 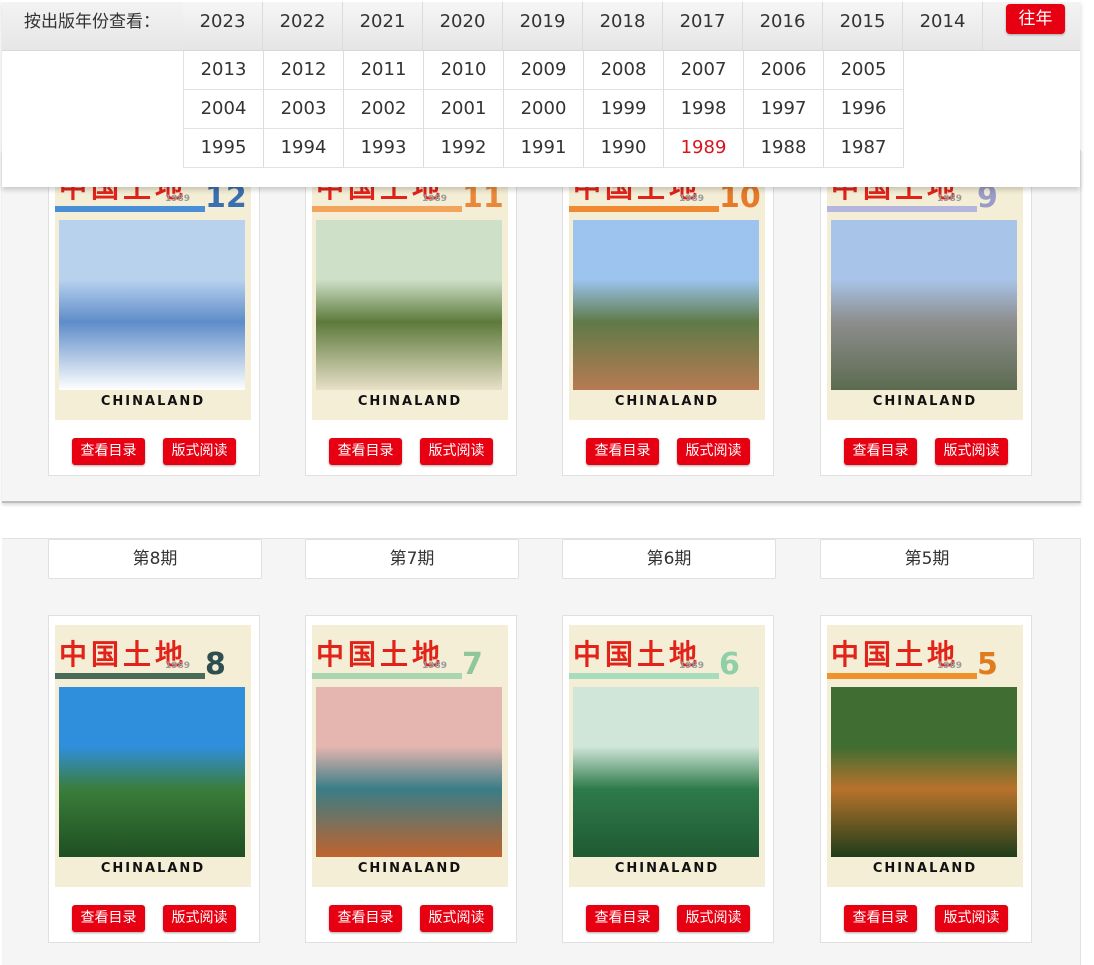 I want to click on issue-card: 中国土地 1989 5 CHINALAND 查看目录 版式阅读, so click(x=926, y=779).